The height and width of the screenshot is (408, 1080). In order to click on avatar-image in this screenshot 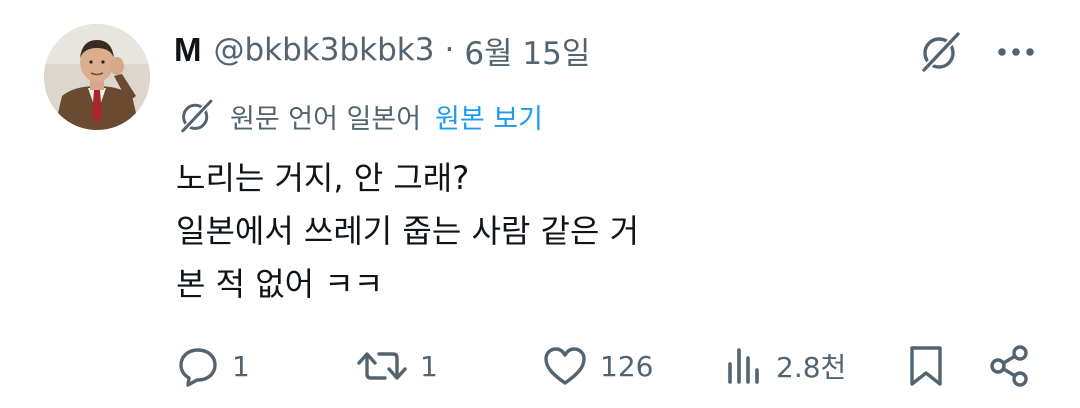, I will do `click(97, 77)`.